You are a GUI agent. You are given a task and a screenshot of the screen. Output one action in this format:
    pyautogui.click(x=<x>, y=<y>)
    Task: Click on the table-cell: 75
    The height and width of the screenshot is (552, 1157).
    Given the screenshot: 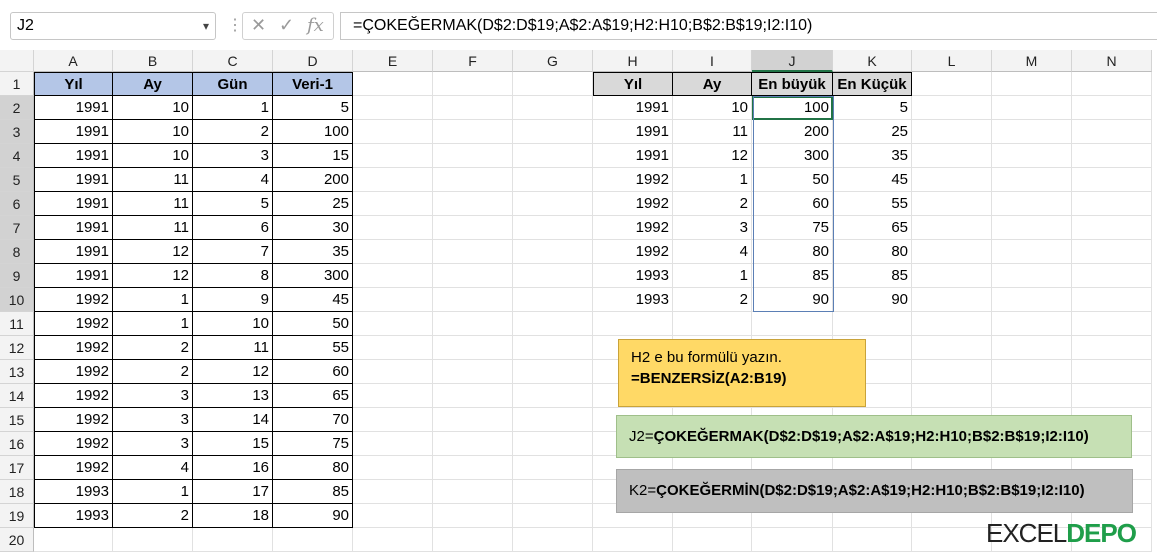 What is the action you would take?
    pyautogui.click(x=792, y=228)
    